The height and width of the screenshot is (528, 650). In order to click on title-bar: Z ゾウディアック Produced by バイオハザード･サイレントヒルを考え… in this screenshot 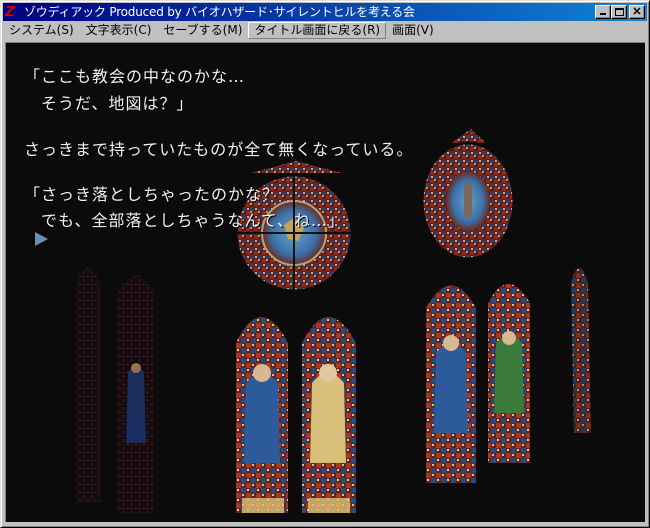, I will do `click(325, 12)`.